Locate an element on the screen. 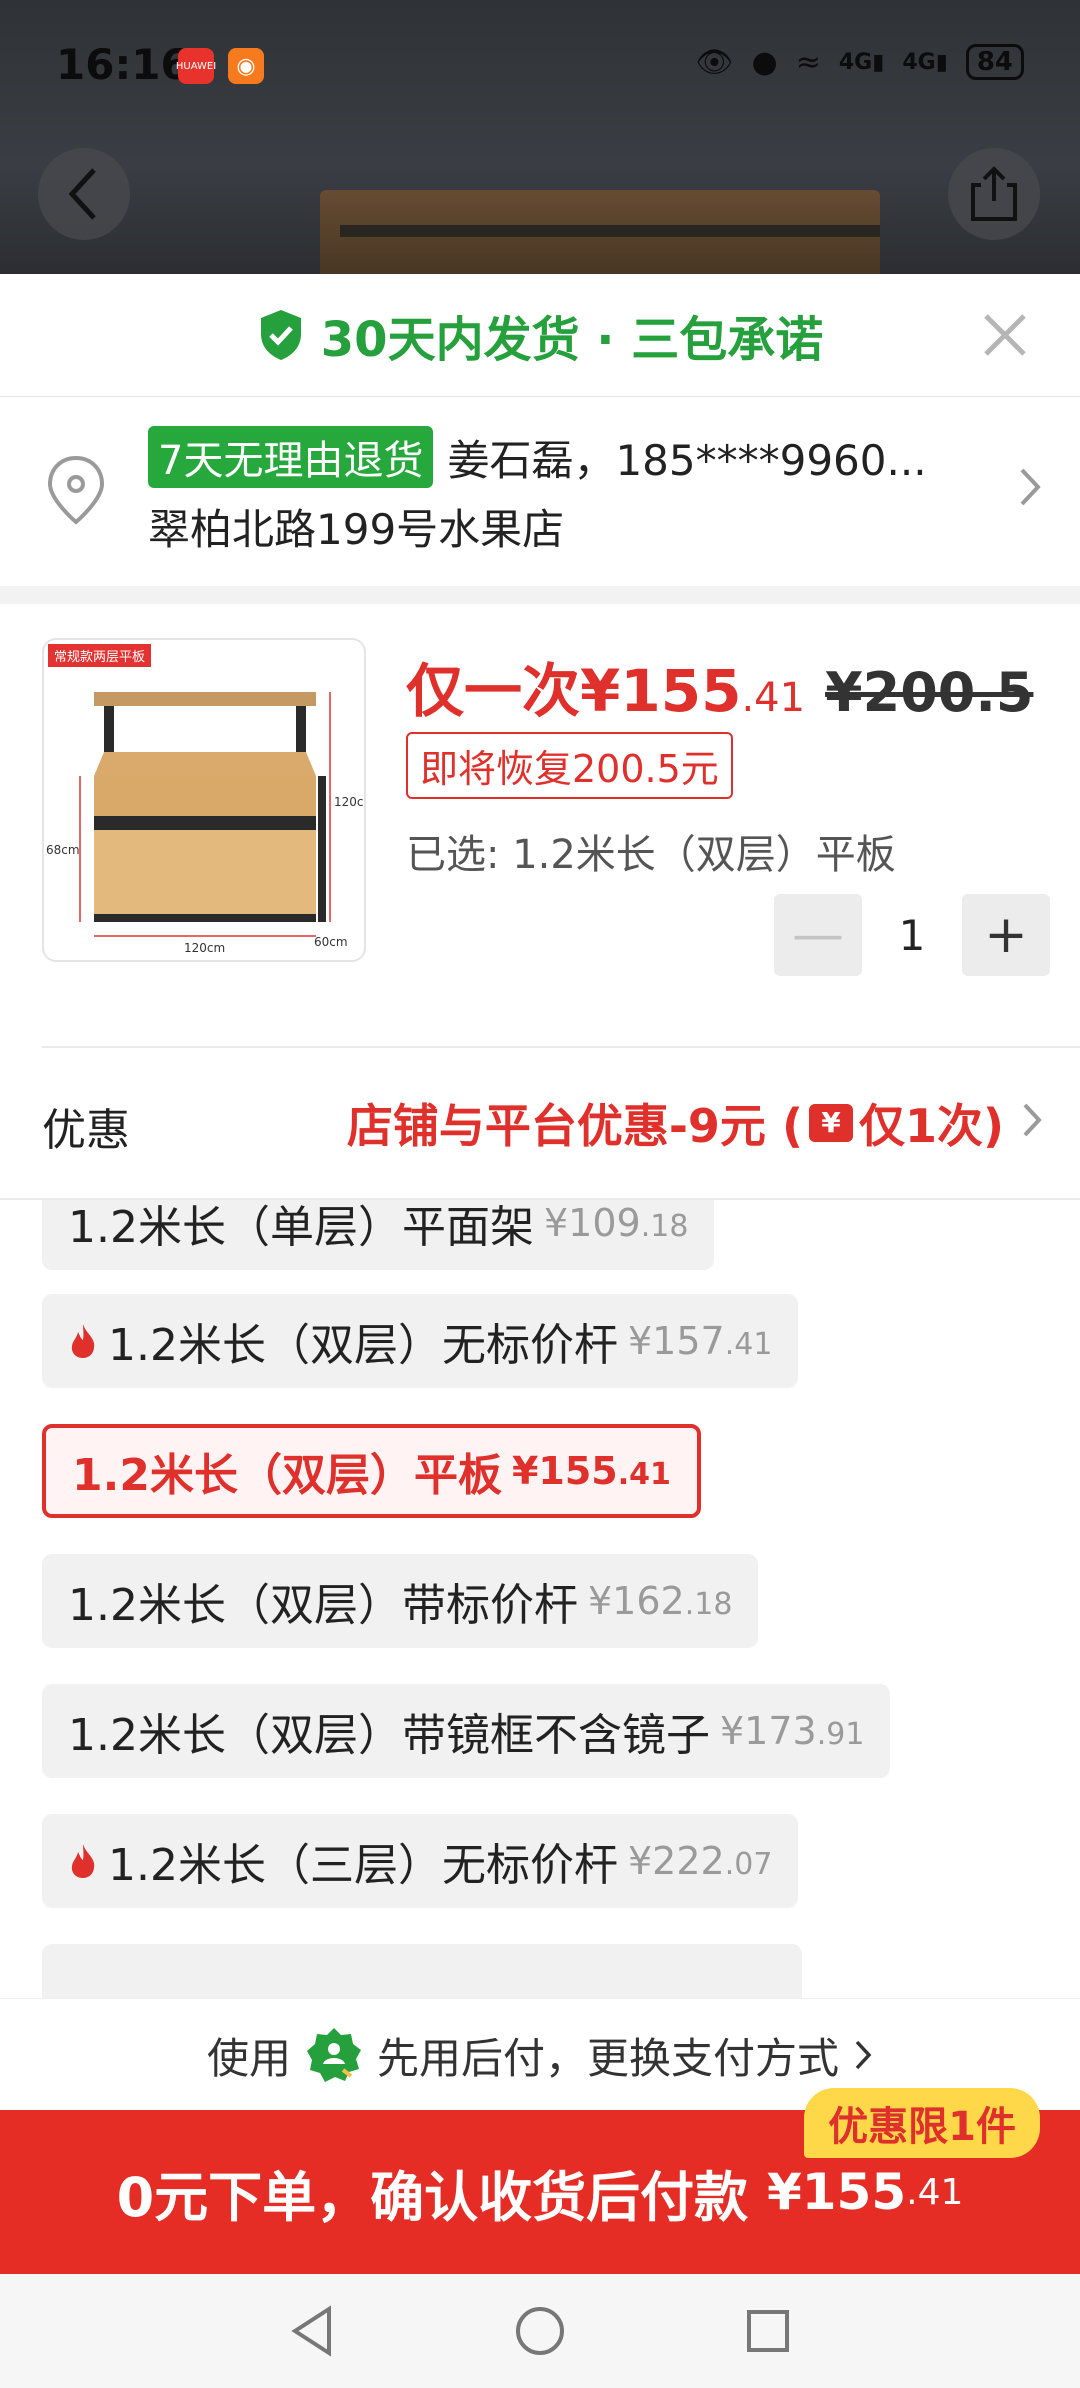  quantity-value: 1 is located at coordinates (912, 935).